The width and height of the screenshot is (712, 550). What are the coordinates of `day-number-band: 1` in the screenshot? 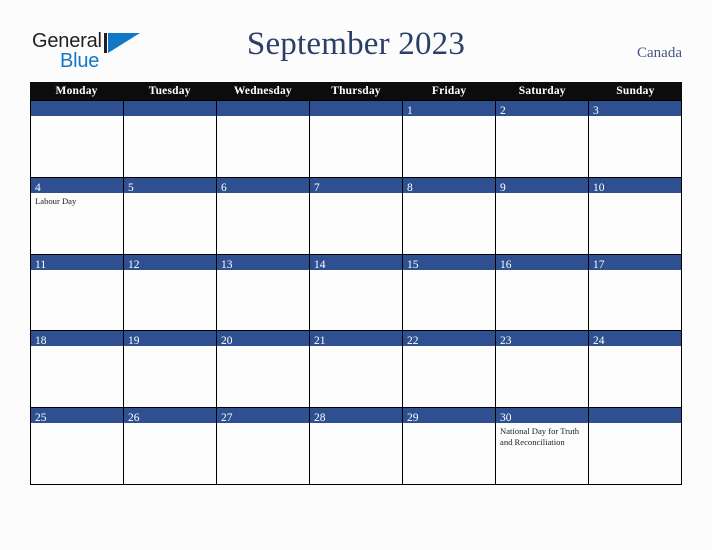 It's located at (449, 109).